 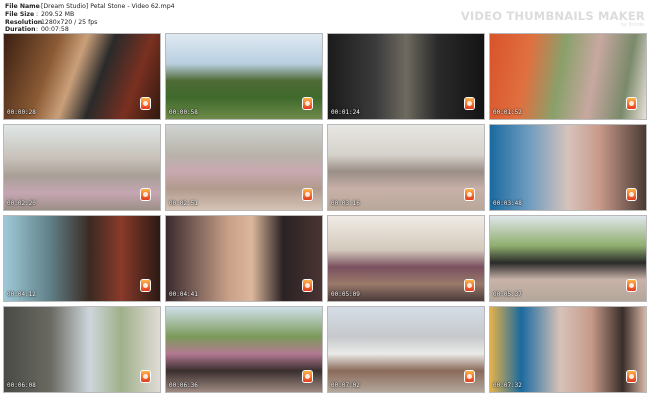 I want to click on thumbnail-timestamp: 00:00:58, so click(x=183, y=112).